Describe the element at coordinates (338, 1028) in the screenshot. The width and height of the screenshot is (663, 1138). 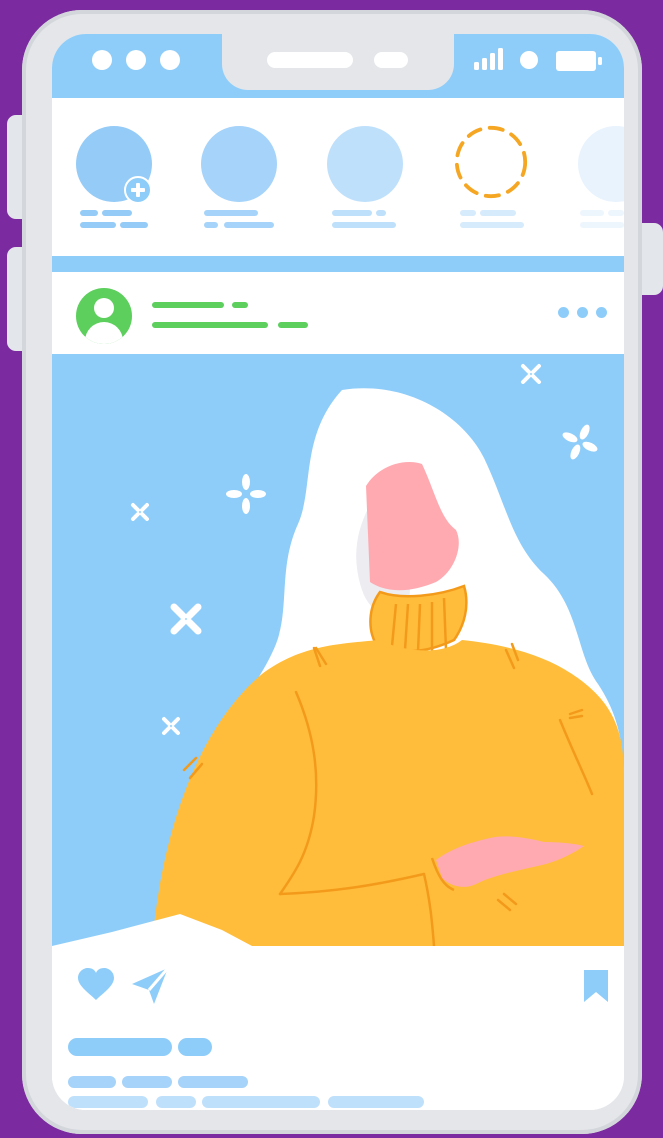
I see `post-actions` at that location.